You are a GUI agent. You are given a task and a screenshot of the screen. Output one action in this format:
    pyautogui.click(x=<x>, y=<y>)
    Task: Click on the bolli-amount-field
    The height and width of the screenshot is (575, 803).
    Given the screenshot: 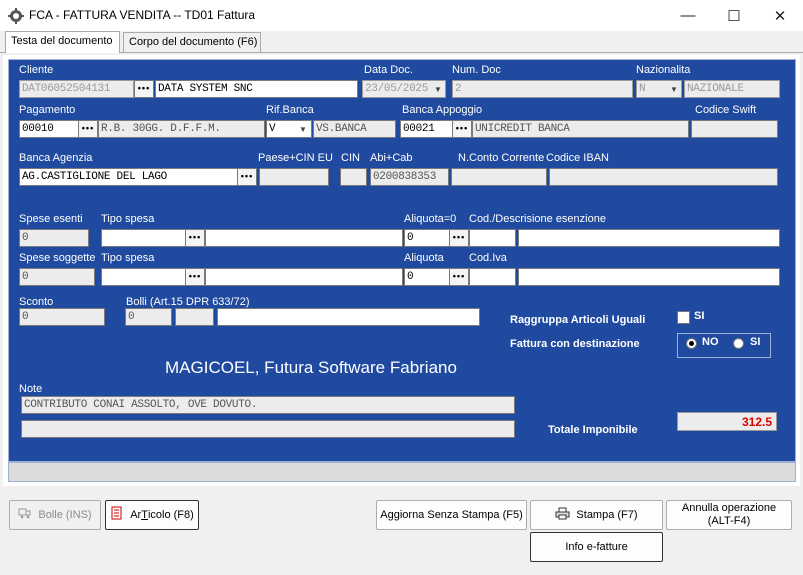 What is the action you would take?
    pyautogui.click(x=194, y=317)
    